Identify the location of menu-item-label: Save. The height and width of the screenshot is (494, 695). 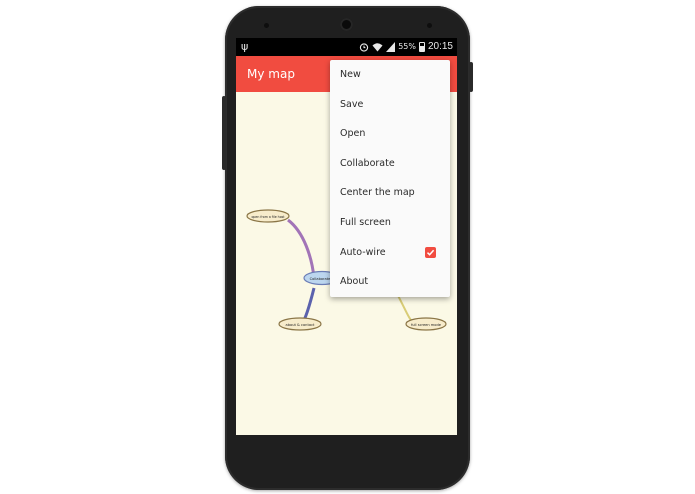
(352, 104).